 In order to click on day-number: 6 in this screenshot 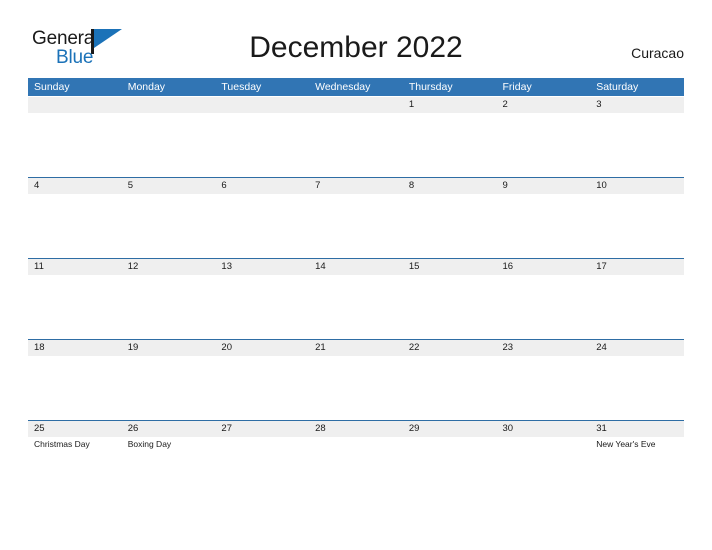, I will do `click(224, 185)`.